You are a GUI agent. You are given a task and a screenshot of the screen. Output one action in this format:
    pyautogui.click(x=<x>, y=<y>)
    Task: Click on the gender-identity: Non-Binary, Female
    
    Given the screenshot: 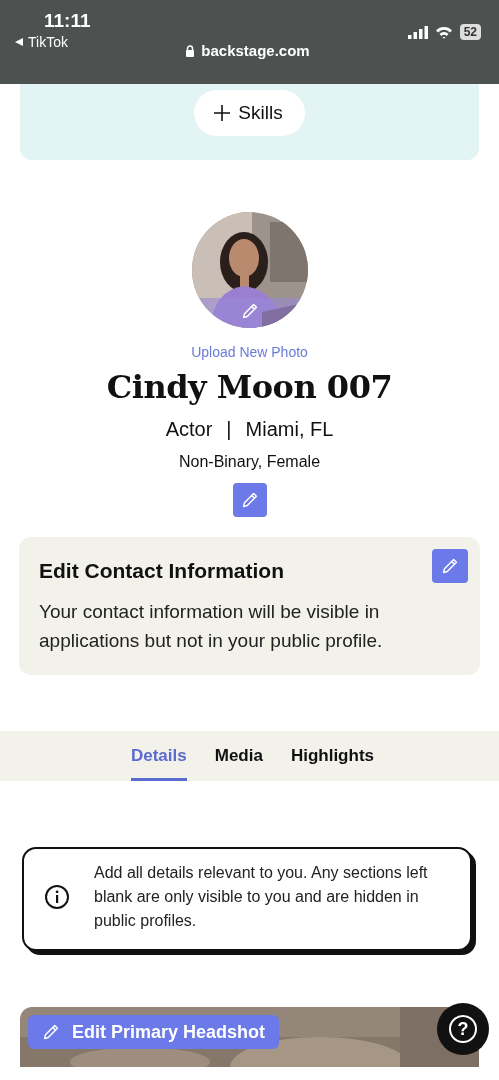 What is the action you would take?
    pyautogui.click(x=249, y=462)
    